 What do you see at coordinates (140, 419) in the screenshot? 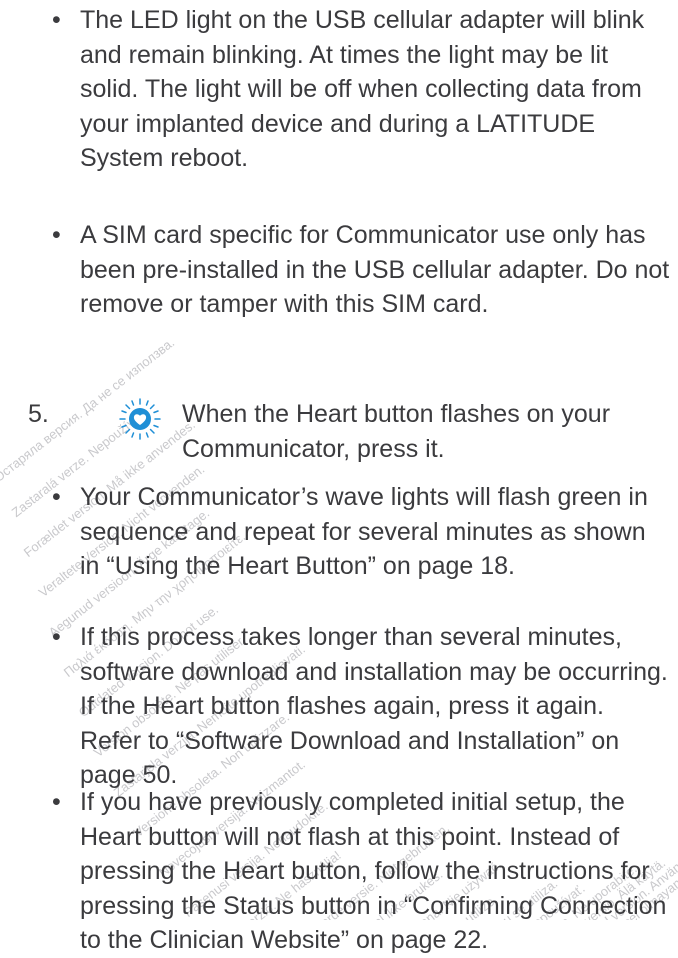
I see `heart-button-icon` at bounding box center [140, 419].